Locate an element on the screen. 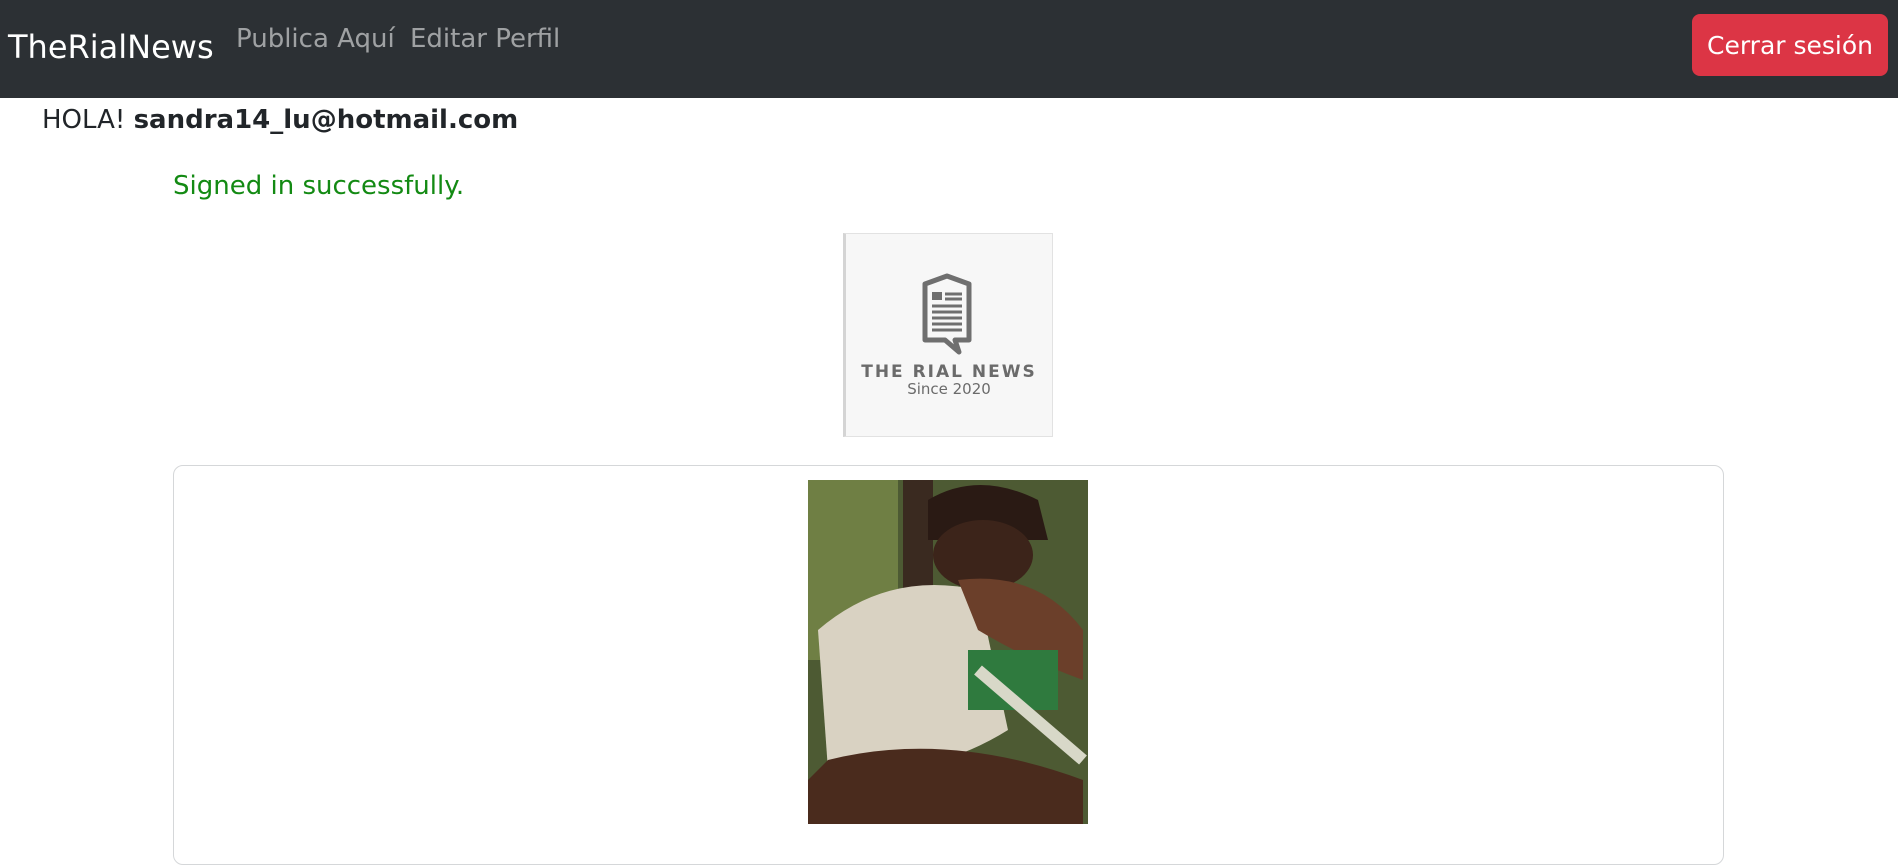  flash-notice: Signed in successfully. is located at coordinates (319, 186).